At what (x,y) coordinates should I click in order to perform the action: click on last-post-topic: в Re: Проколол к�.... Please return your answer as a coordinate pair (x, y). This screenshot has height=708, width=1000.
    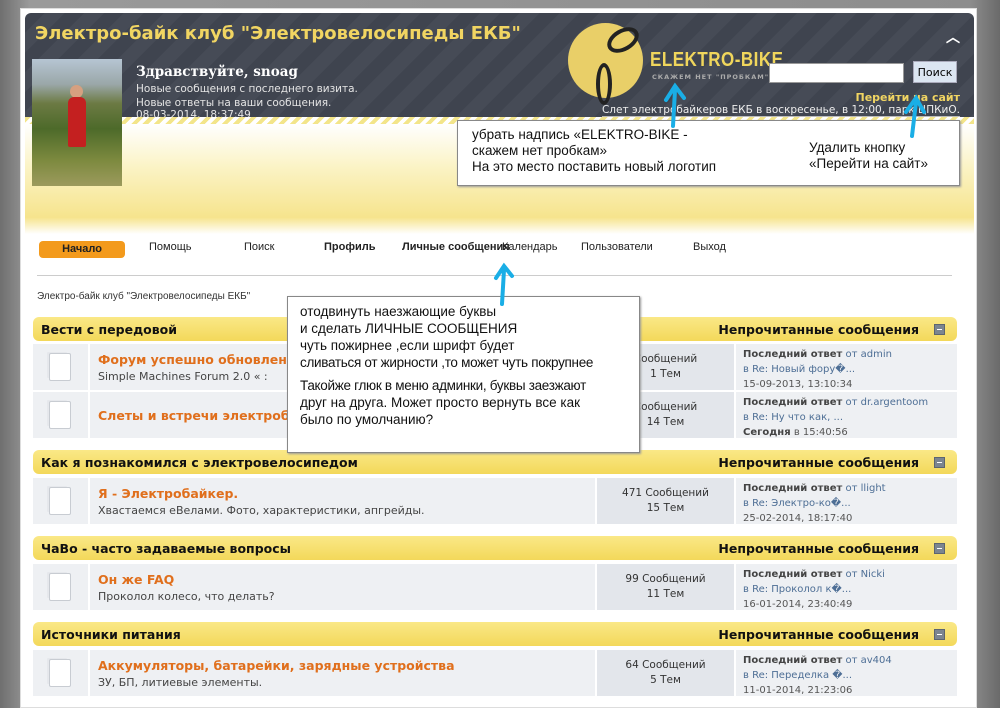
    Looking at the image, I should click on (850, 589).